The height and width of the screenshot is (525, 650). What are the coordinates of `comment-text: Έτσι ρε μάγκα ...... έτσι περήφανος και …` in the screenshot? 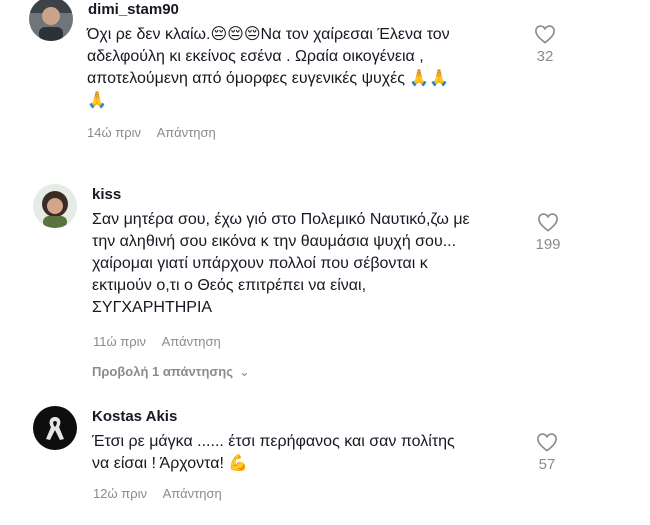 It's located at (312, 453).